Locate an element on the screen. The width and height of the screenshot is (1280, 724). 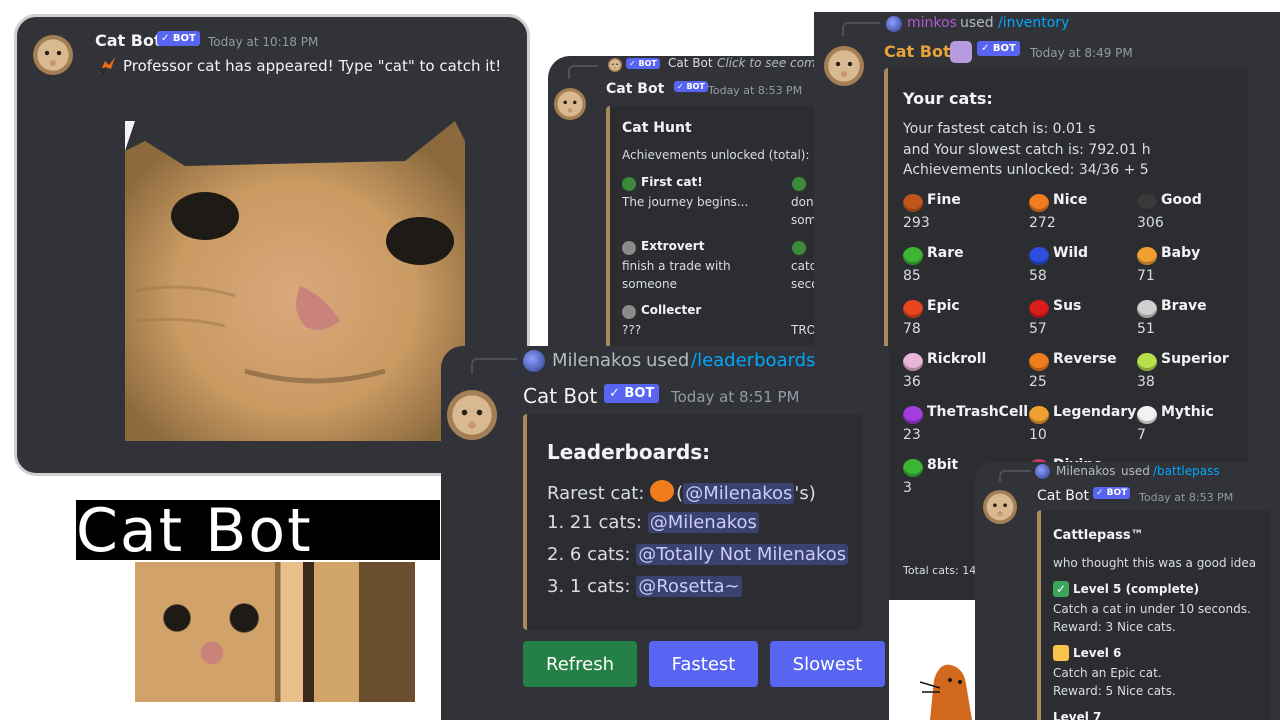
cat-type-count: 306 is located at coordinates (1150, 223).